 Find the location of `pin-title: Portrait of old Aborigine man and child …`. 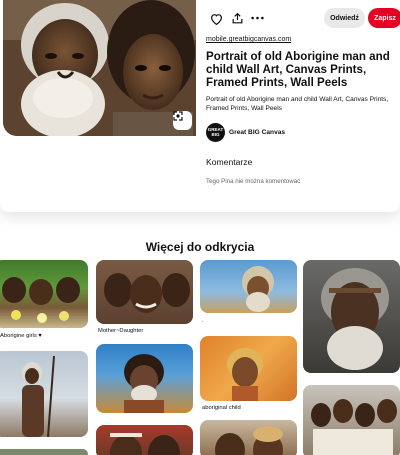

pin-title: Portrait of old Aborigine man and child … is located at coordinates (298, 69).